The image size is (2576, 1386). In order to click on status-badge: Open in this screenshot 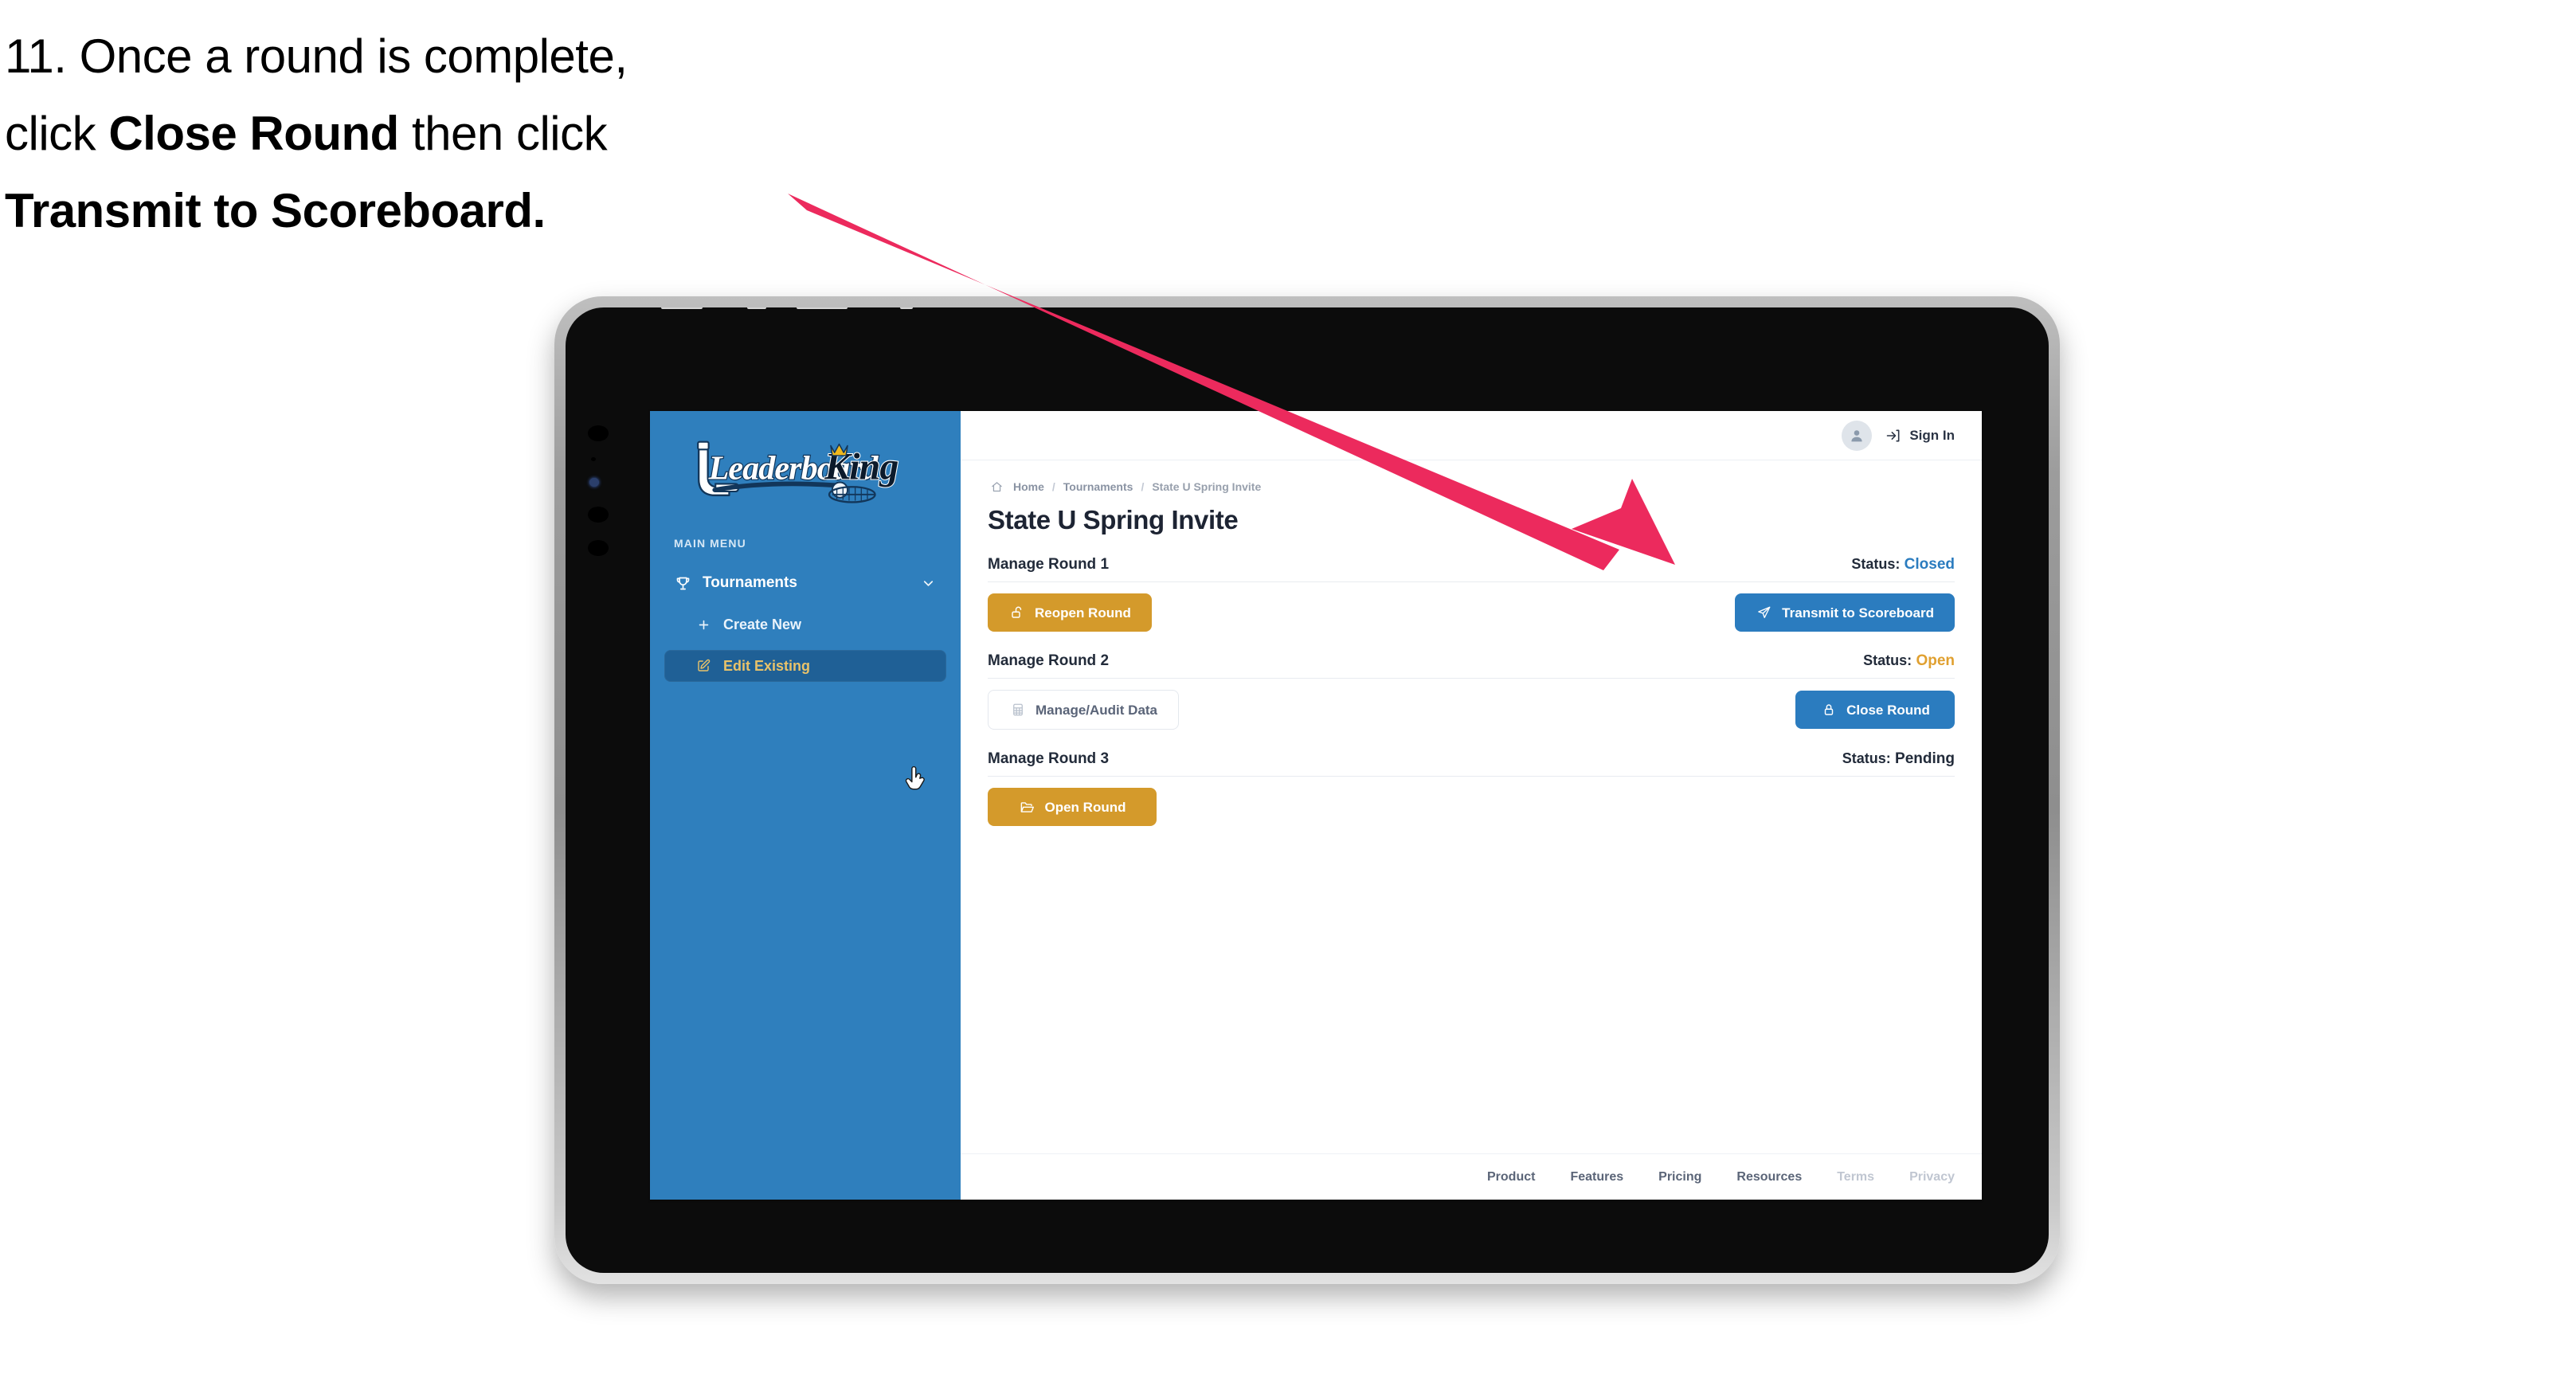, I will do `click(1935, 660)`.